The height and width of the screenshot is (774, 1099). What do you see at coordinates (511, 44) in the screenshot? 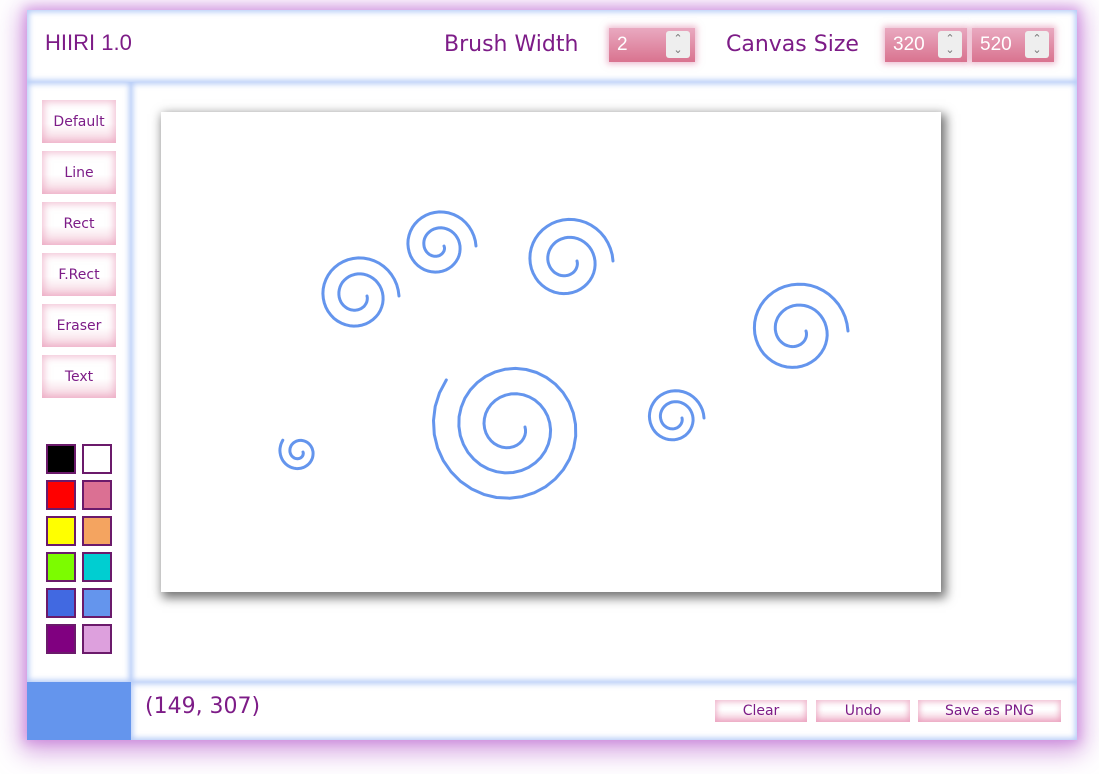
I see `brush-width-label: Brush Width` at bounding box center [511, 44].